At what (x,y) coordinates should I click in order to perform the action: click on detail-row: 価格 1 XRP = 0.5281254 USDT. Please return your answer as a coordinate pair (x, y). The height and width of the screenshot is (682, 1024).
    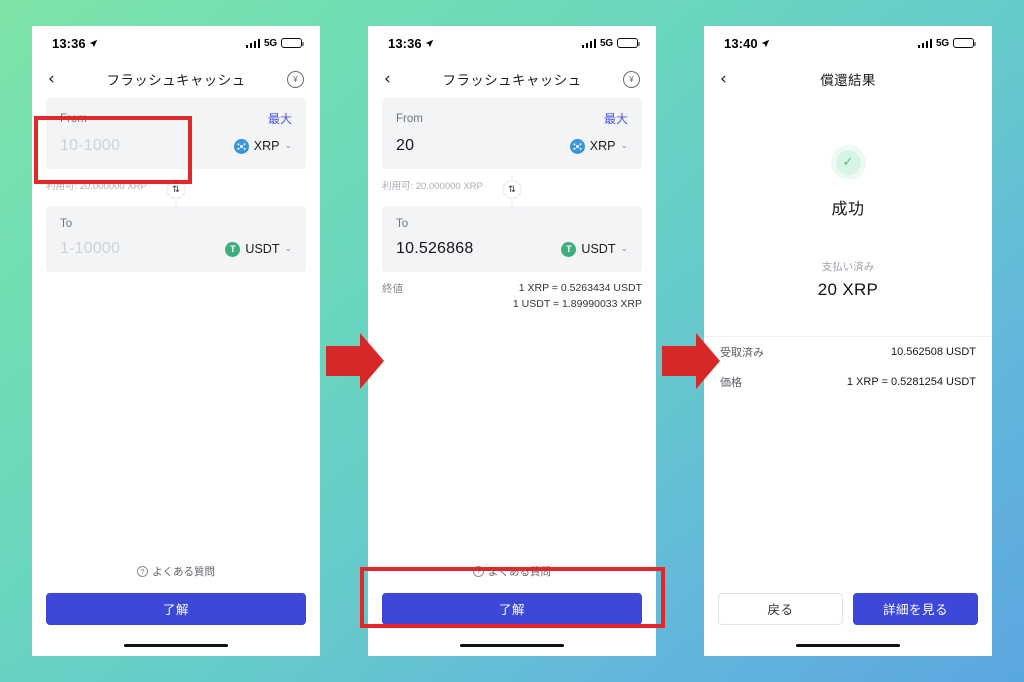
    Looking at the image, I should click on (848, 382).